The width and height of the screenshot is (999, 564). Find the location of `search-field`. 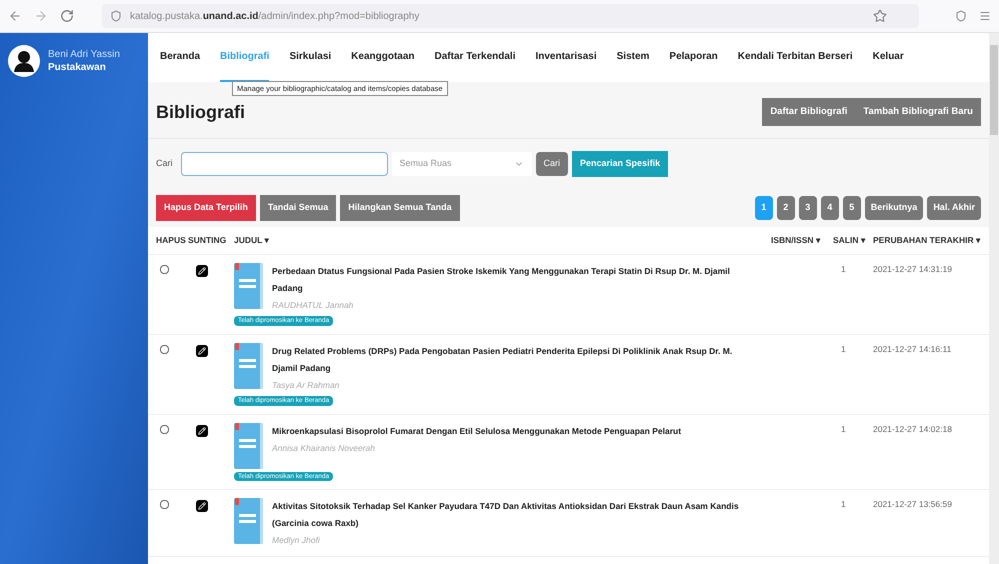

search-field is located at coordinates (284, 164).